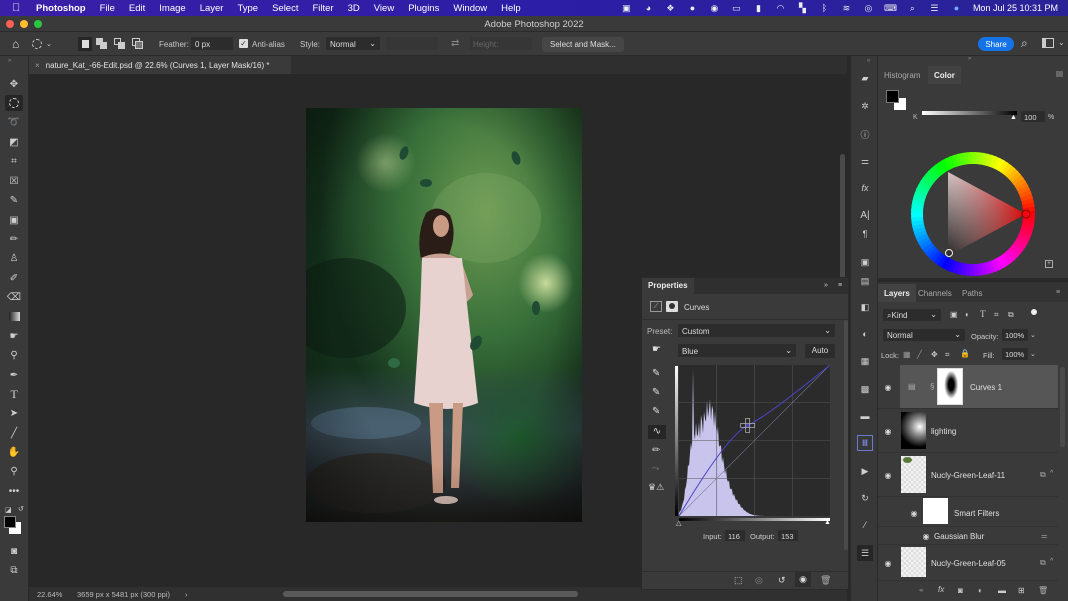 This screenshot has height=601, width=1068. I want to click on home-icon: ⌂, so click(15, 44).